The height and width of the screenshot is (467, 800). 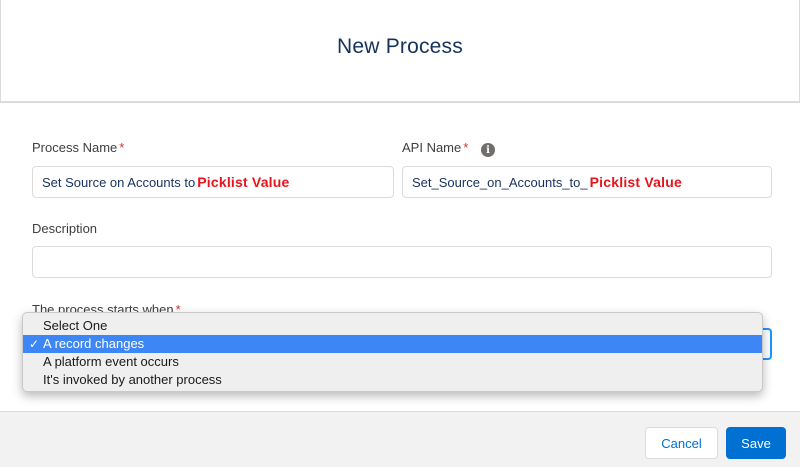 I want to click on modal-title: New Process, so click(x=400, y=46).